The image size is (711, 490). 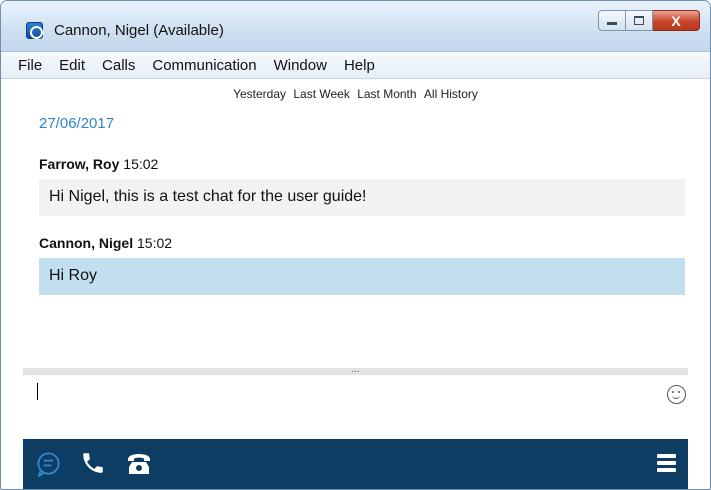 I want to click on menu-calls: Calls, so click(x=118, y=65).